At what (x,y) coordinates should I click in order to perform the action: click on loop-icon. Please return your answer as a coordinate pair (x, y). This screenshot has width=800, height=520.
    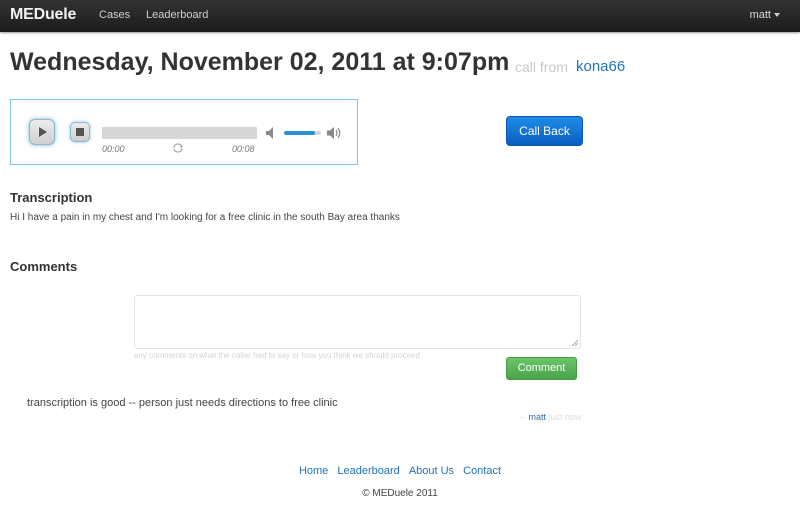
    Looking at the image, I should click on (178, 148).